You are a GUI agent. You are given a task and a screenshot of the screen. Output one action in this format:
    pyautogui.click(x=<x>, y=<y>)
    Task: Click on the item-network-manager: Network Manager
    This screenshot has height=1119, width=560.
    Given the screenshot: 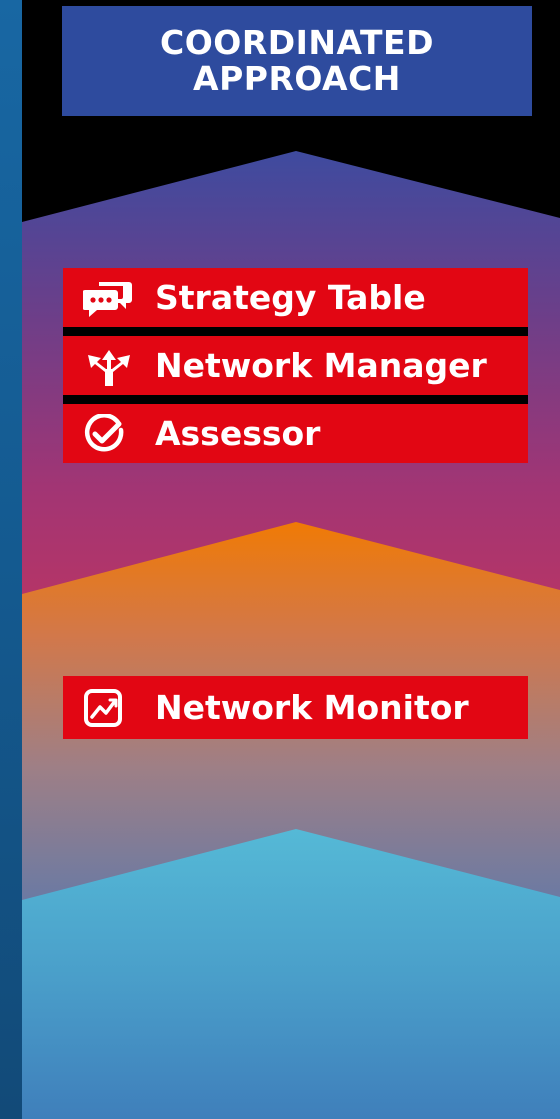 What is the action you would take?
    pyautogui.click(x=295, y=365)
    